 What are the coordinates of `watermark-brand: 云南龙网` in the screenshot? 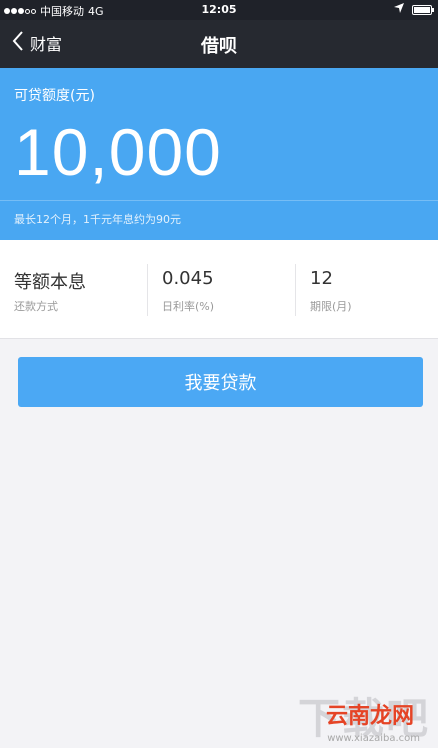 It's located at (369, 716).